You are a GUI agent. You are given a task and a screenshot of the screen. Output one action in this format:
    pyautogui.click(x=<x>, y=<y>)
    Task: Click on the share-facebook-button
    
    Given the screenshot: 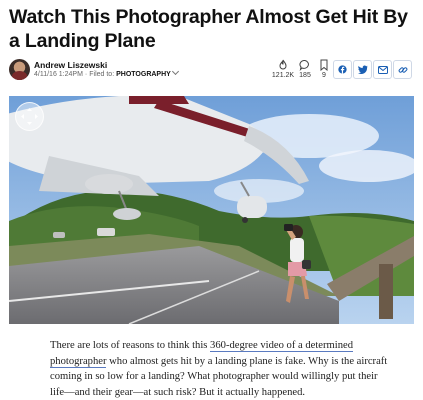 What is the action you would take?
    pyautogui.click(x=342, y=69)
    